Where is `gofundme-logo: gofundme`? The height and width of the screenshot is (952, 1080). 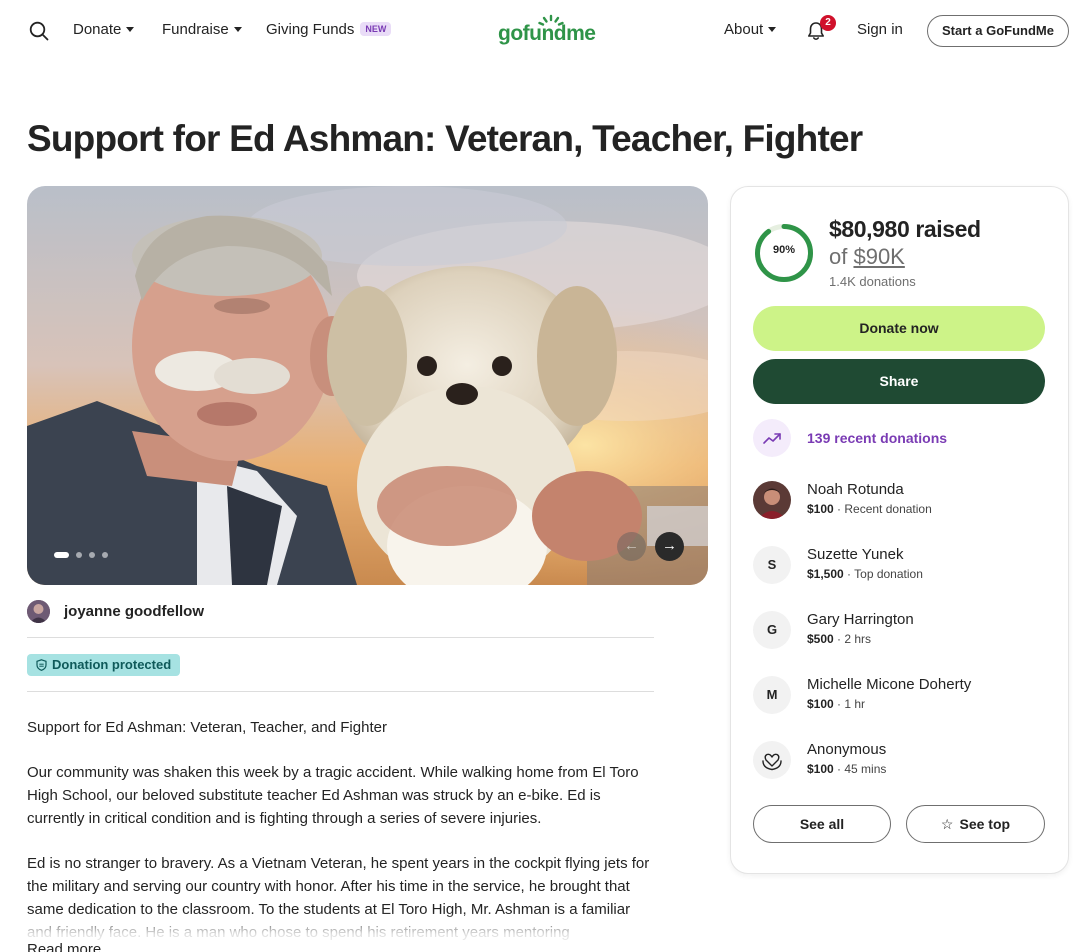 gofundme-logo: gofundme is located at coordinates (550, 31).